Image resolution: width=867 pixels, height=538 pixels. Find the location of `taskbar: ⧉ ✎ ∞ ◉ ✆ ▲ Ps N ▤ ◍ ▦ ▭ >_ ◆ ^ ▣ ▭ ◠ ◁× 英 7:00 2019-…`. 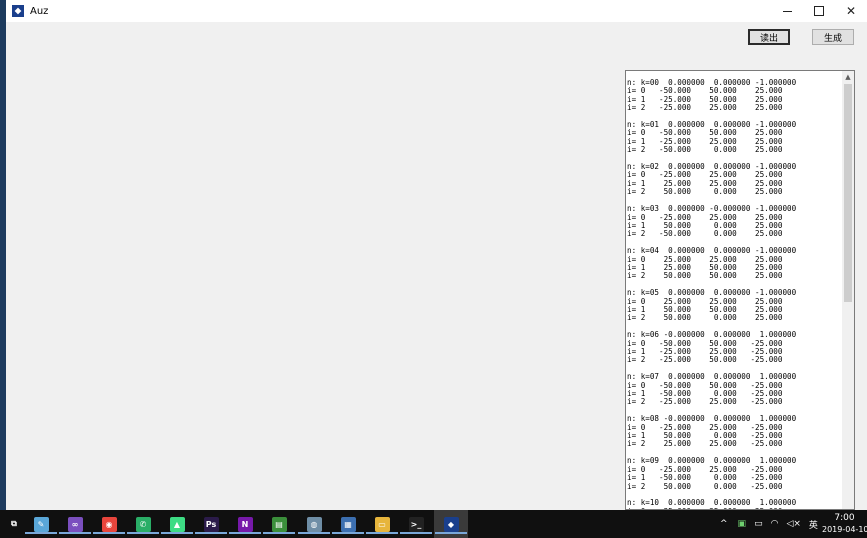

taskbar: ⧉ ✎ ∞ ◉ ✆ ▲ Ps N ▤ ◍ ▦ ▭ >_ ◆ ^ ▣ ▭ ◠ ◁× 英 7:00 2019-… is located at coordinates (433, 524).